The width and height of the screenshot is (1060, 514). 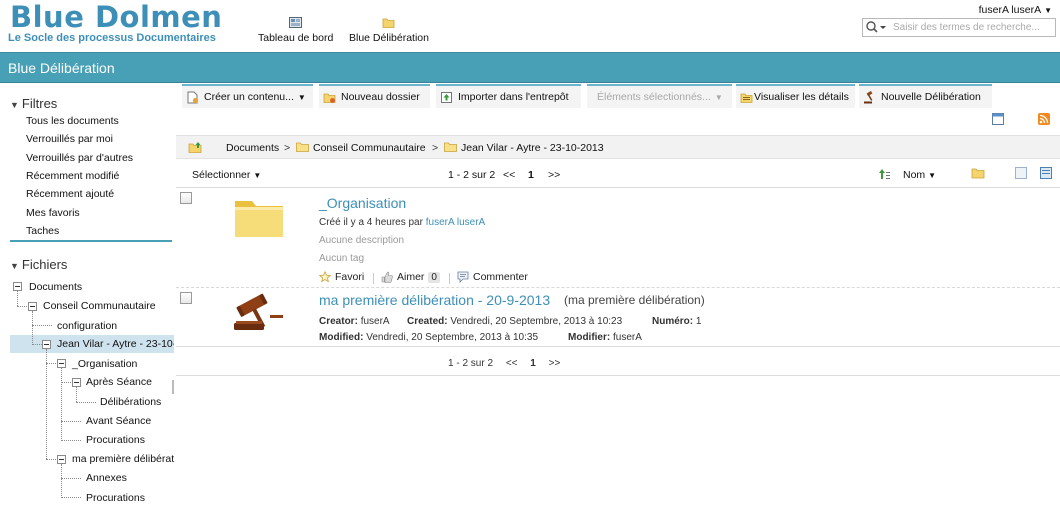 I want to click on filter-locked-by-others: Verrouillés par d'autres, so click(x=79, y=158).